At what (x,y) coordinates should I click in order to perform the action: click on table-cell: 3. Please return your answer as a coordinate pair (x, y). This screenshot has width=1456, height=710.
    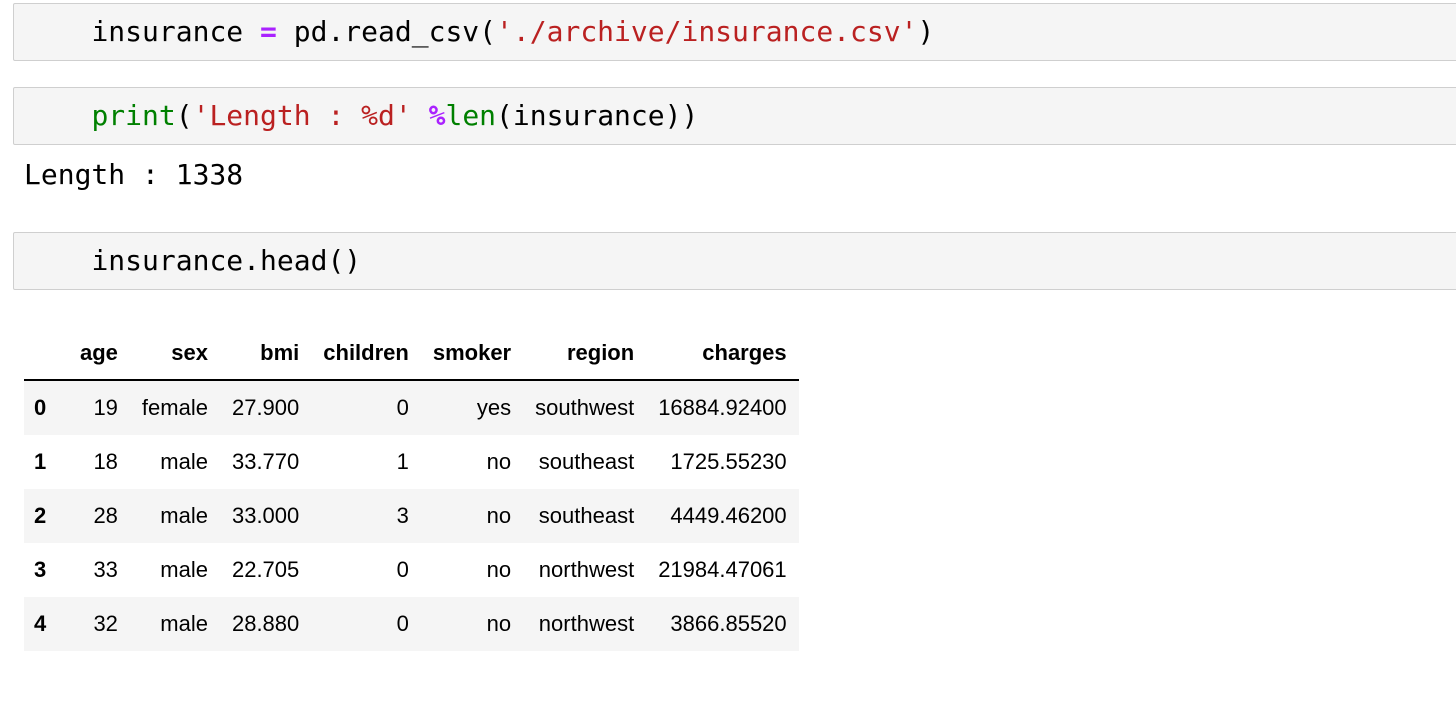
    Looking at the image, I should click on (402, 515).